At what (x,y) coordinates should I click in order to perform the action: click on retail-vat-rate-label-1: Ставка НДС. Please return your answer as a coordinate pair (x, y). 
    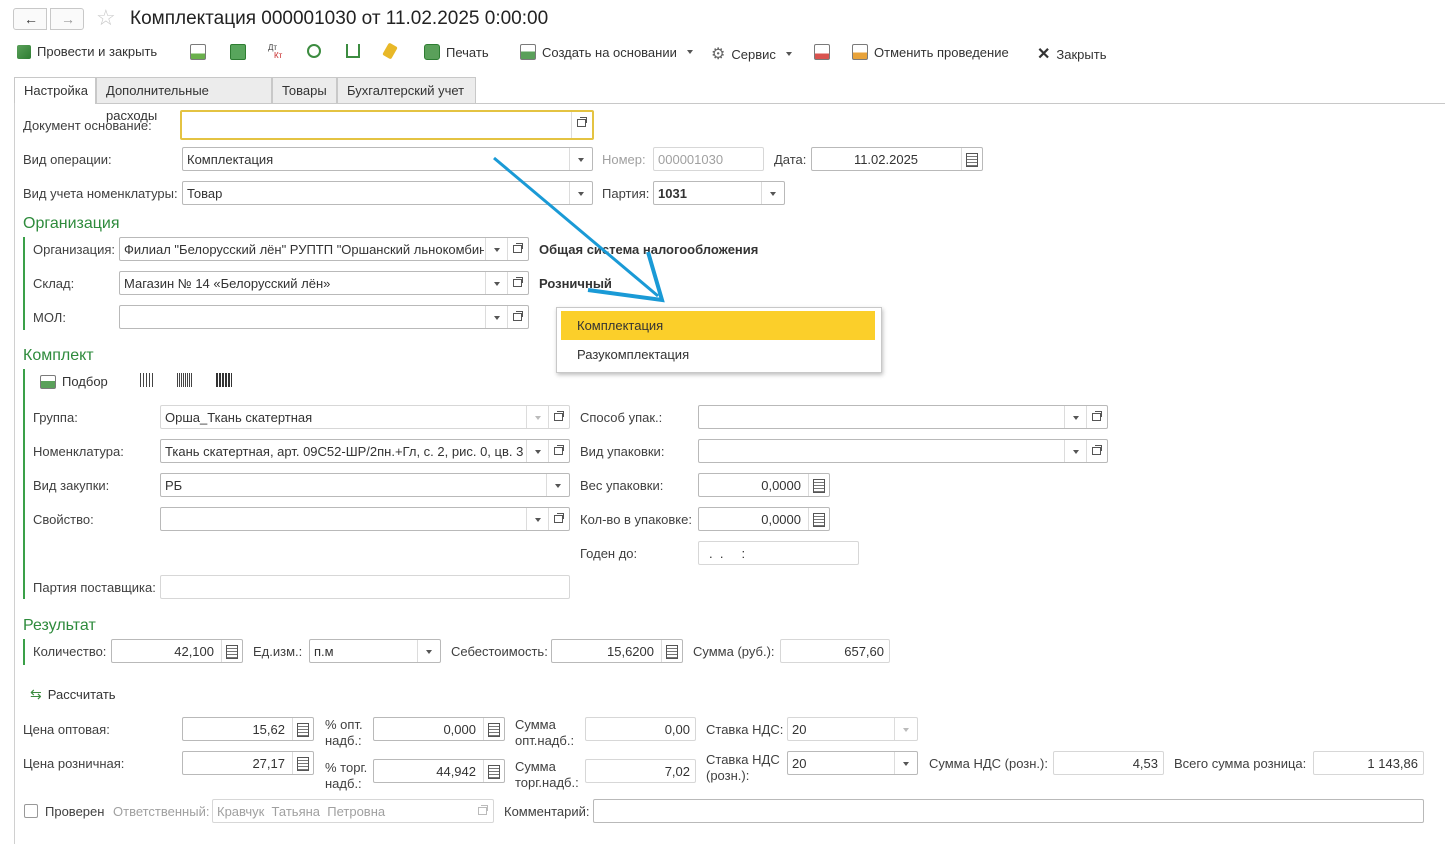
    Looking at the image, I should click on (743, 759).